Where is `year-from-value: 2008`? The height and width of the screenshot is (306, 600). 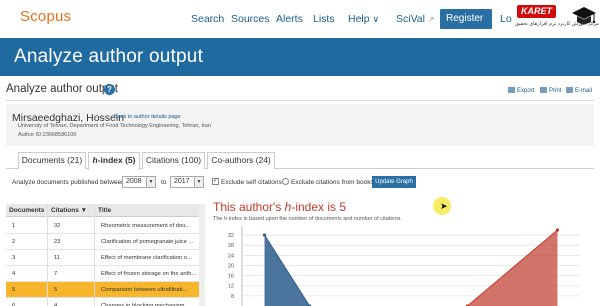
year-from-value: 2008 is located at coordinates (134, 181).